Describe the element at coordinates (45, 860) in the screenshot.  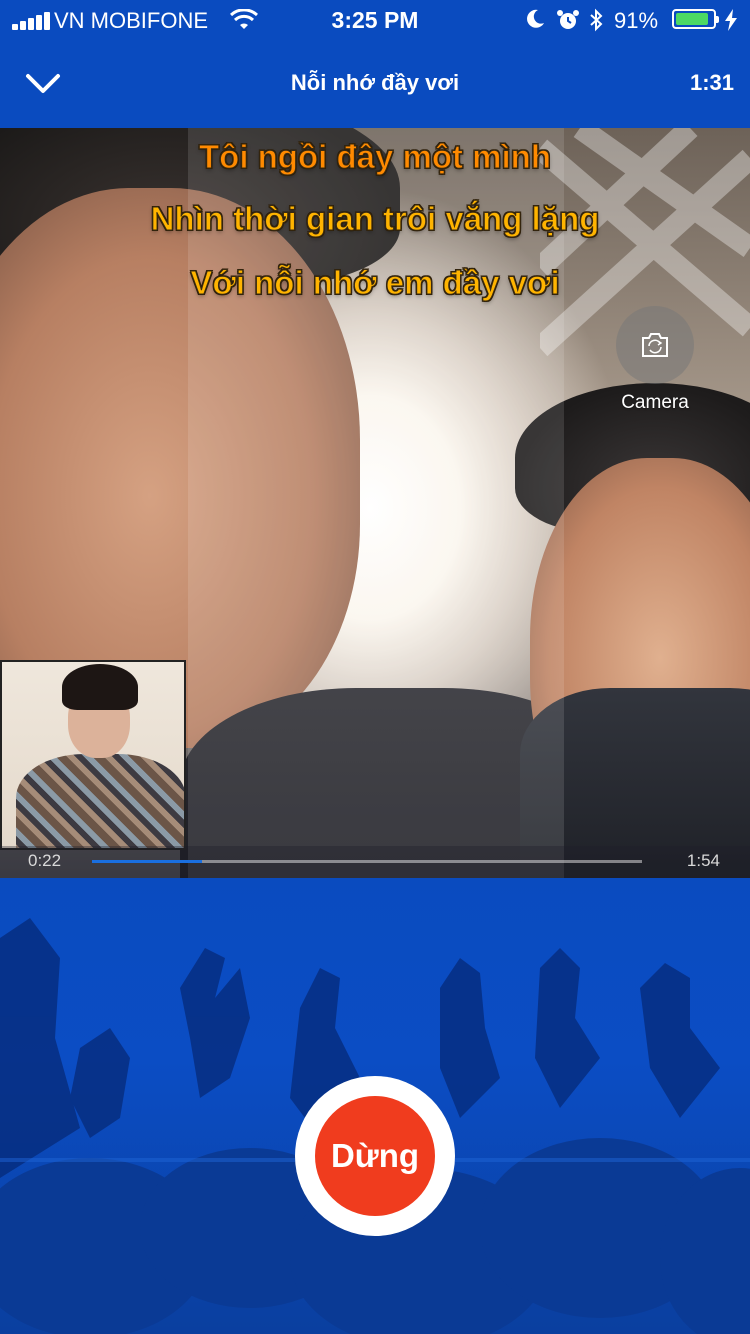
I see `current-time: 0:22` at that location.